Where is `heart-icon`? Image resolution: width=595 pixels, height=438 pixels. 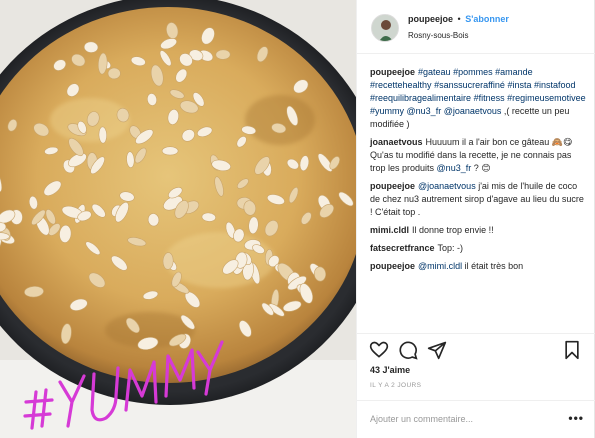
heart-icon is located at coordinates (379, 350).